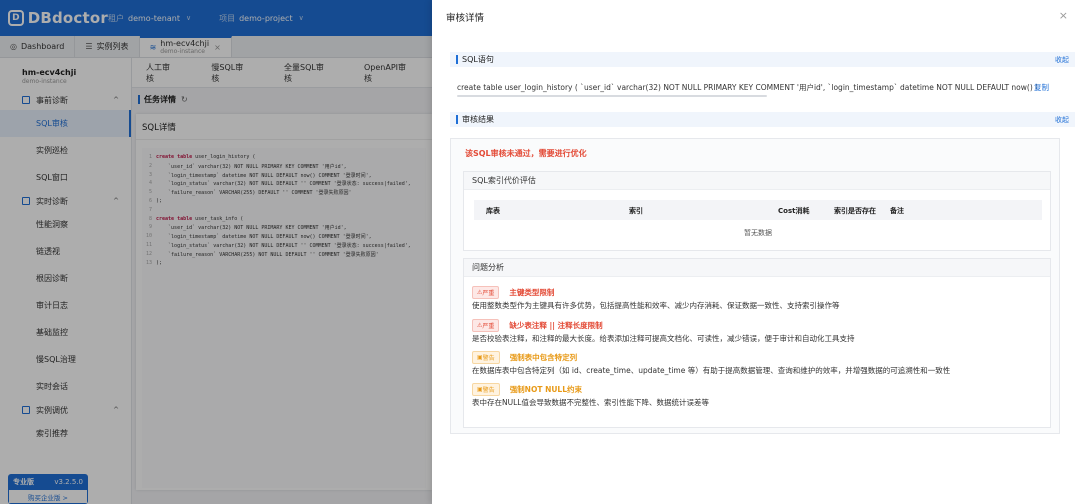 The height and width of the screenshot is (504, 1080). I want to click on issue-head: ⚠ 严重 主键类型限制, so click(656, 292).